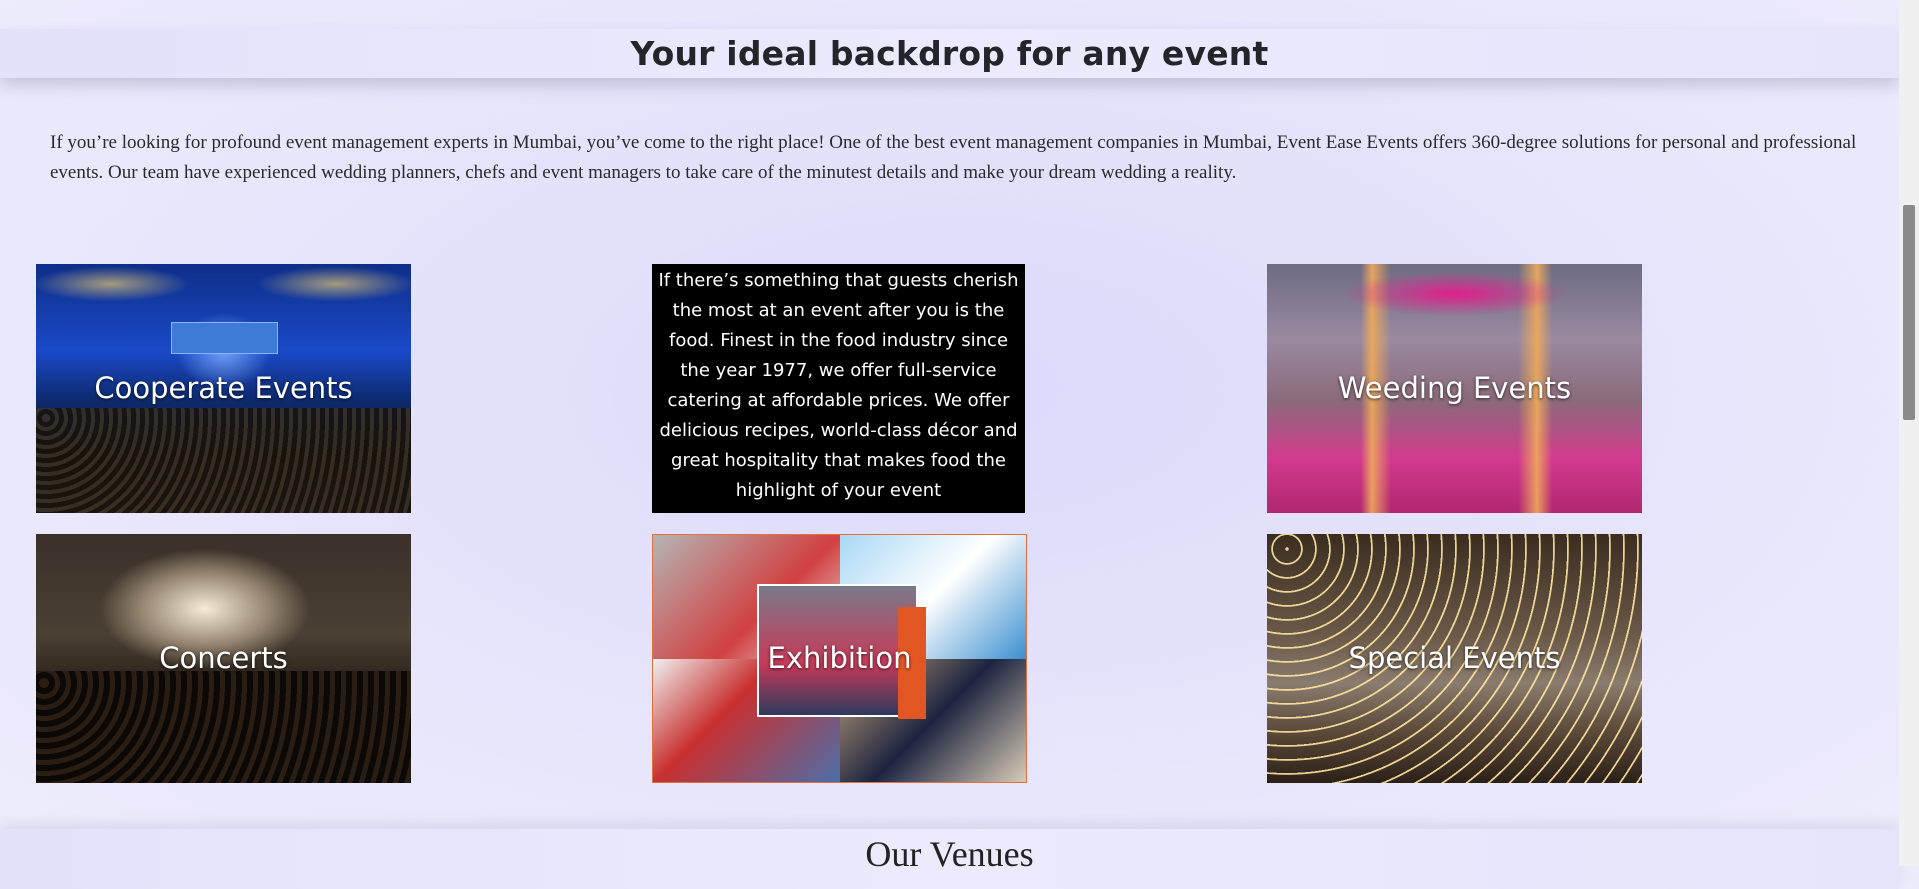 The height and width of the screenshot is (889, 1919). I want to click on corporate-events-label: Cooperate Events, so click(223, 388).